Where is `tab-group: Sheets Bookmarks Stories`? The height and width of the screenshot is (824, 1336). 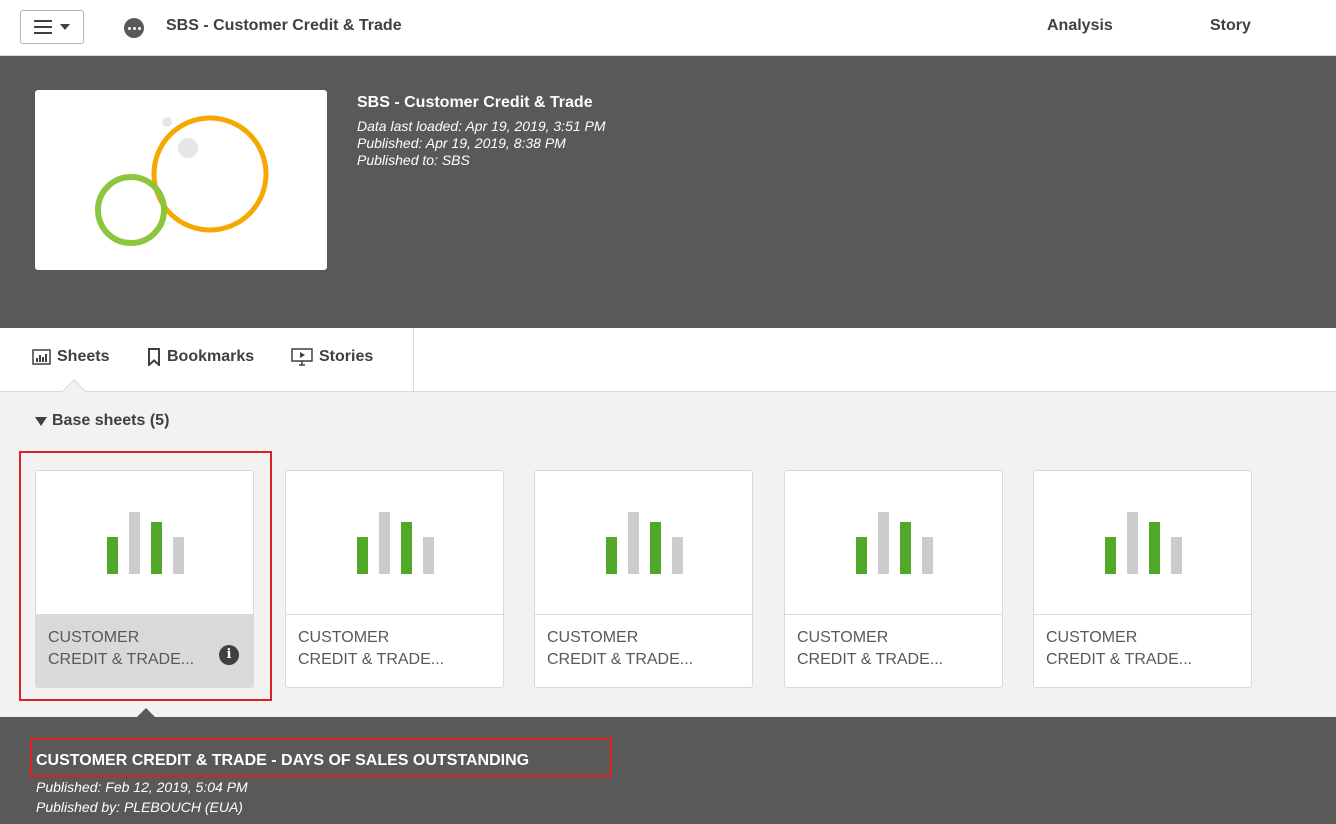
tab-group: Sheets Bookmarks Stories is located at coordinates (207, 360).